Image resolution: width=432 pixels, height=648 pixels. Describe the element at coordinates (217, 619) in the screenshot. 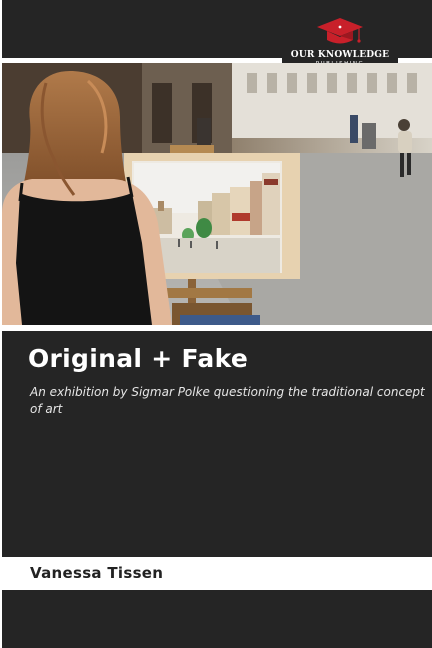

I see `bottom-band` at that location.